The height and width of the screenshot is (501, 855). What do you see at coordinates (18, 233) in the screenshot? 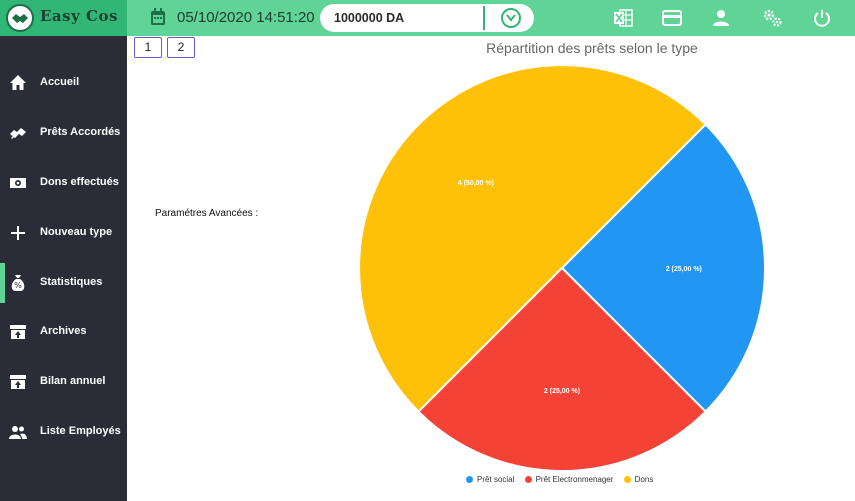
I see `plus-icon` at bounding box center [18, 233].